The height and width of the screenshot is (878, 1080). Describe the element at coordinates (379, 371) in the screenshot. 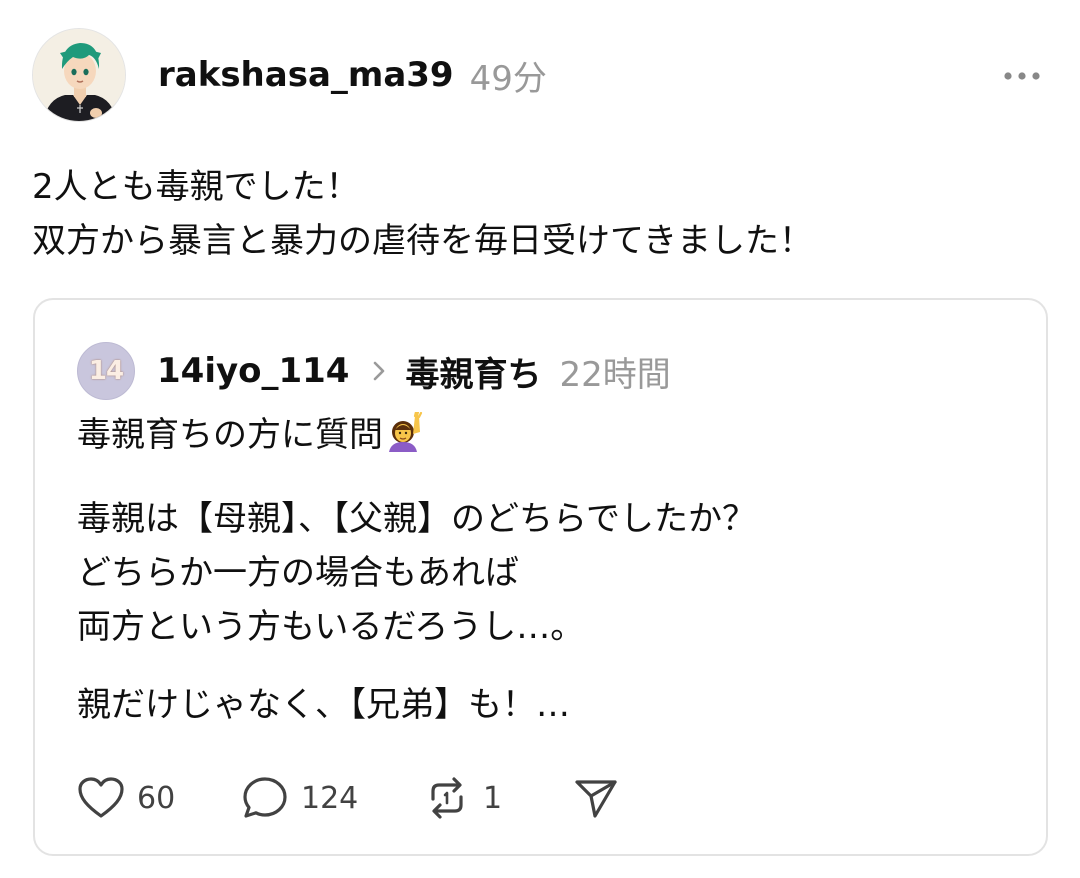

I see `chevron-right-icon` at that location.